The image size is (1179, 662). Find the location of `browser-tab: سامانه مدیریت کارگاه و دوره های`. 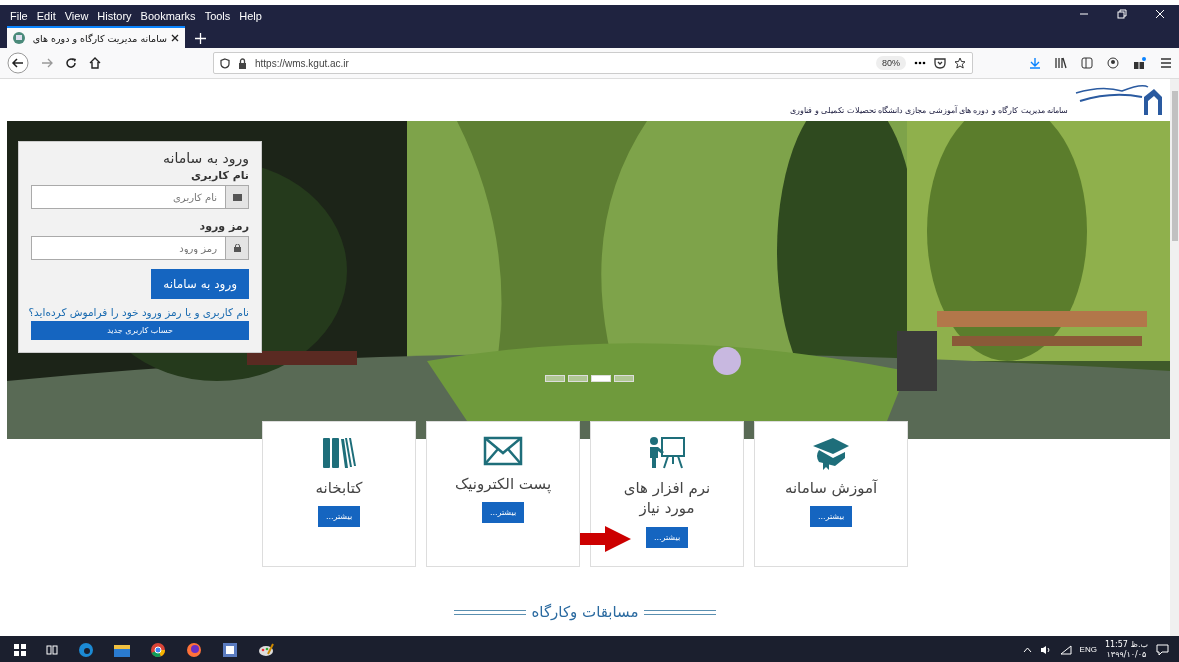

browser-tab: سامانه مدیریت کارگاه و دوره های is located at coordinates (96, 37).